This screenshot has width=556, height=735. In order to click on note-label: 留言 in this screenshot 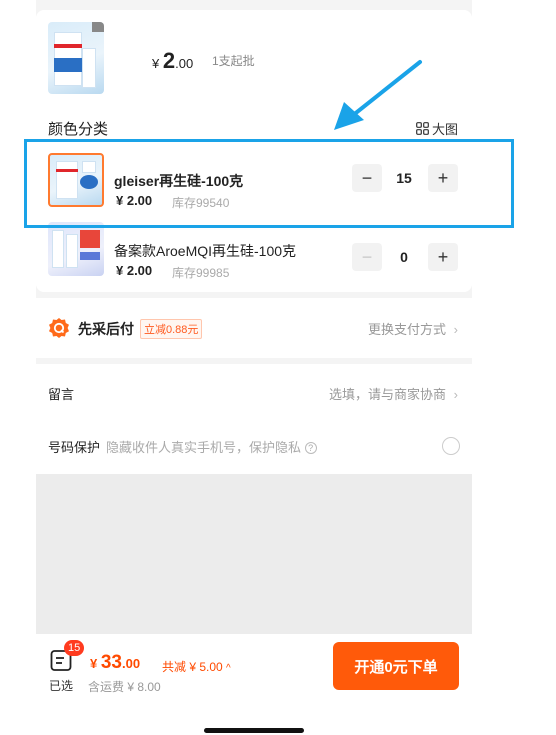, I will do `click(61, 394)`.